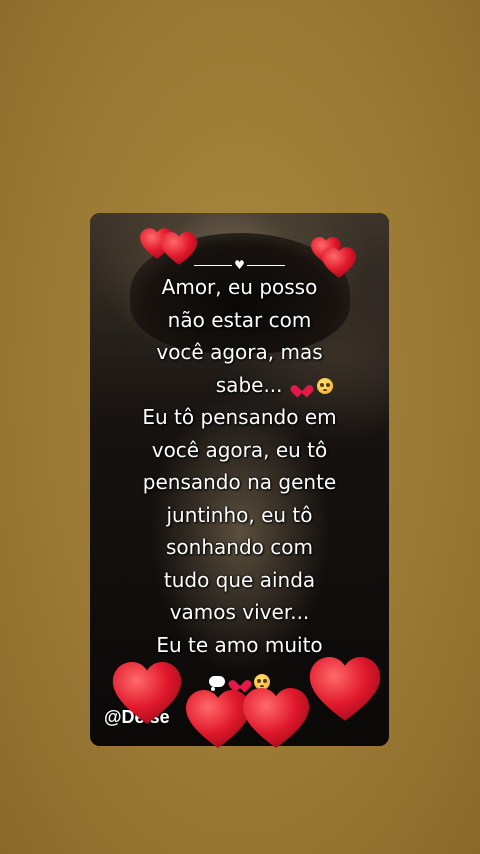  Describe the element at coordinates (239, 417) in the screenshot. I see `message-line: Eu tô pensando em` at that location.